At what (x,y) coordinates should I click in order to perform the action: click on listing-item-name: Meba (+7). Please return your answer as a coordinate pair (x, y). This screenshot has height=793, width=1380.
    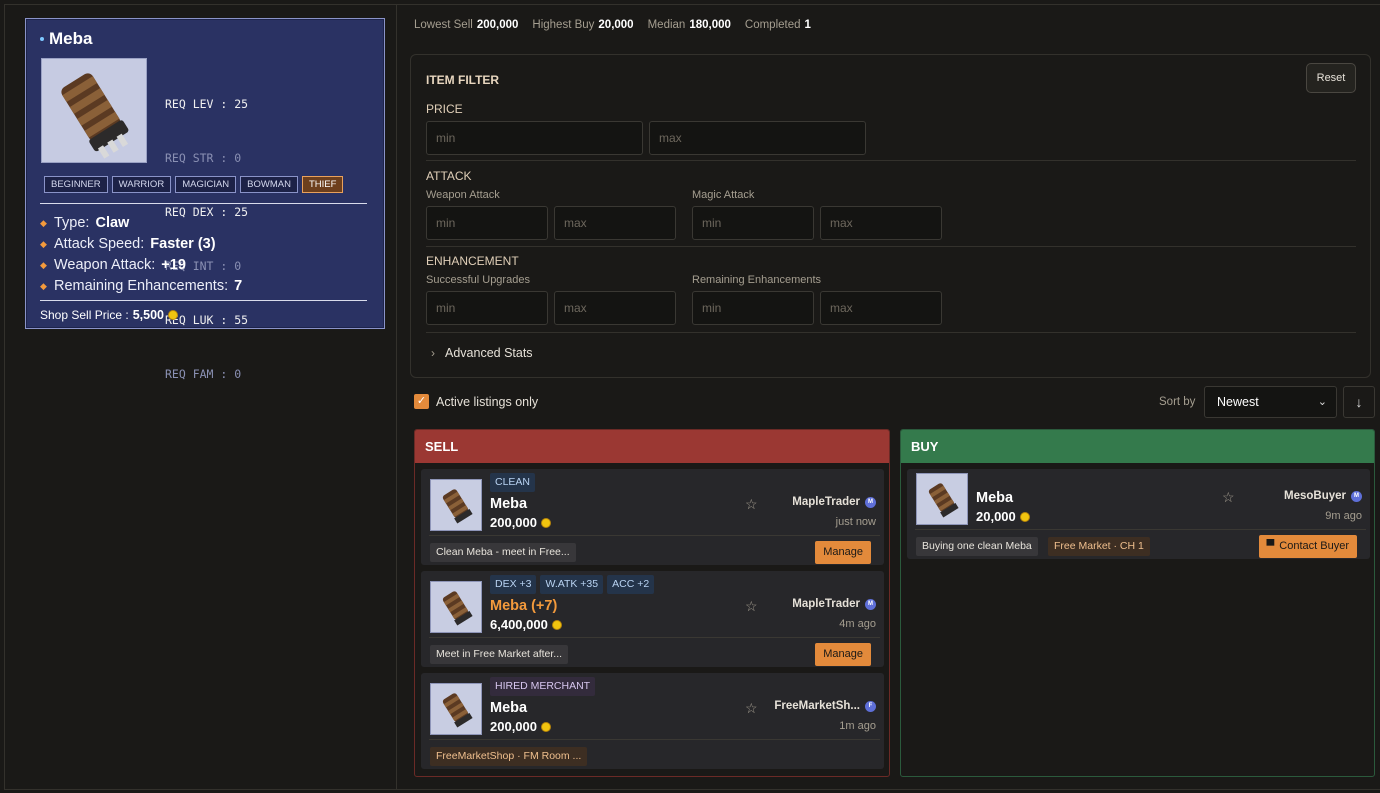
    Looking at the image, I should click on (524, 606).